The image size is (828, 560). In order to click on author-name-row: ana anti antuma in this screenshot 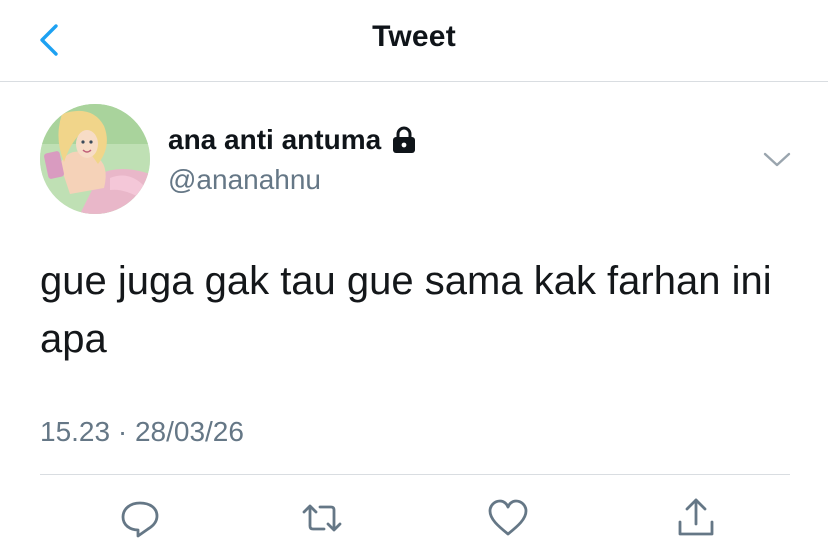, I will do `click(292, 140)`.